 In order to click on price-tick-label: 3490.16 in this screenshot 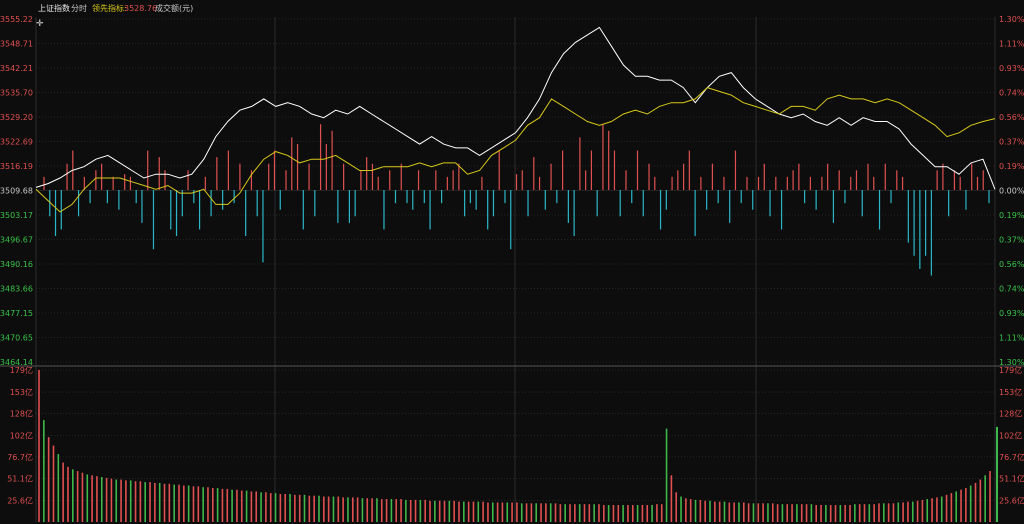, I will do `click(16, 264)`.